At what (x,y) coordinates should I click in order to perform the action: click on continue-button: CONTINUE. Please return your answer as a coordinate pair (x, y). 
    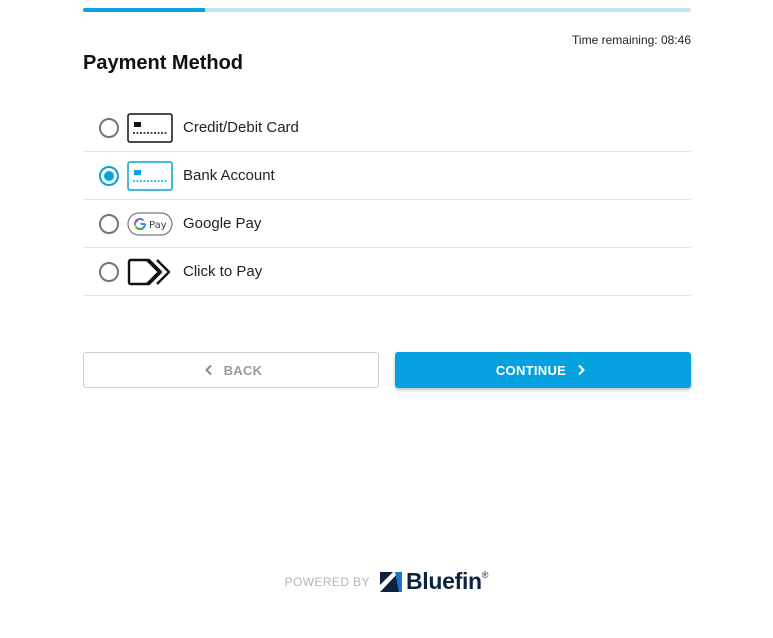
    Looking at the image, I should click on (543, 370).